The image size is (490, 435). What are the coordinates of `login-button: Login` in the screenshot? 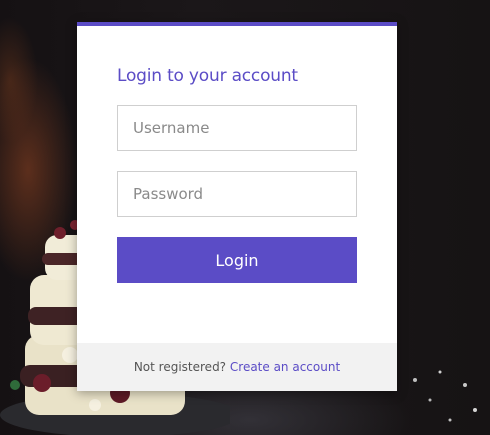 It's located at (237, 260).